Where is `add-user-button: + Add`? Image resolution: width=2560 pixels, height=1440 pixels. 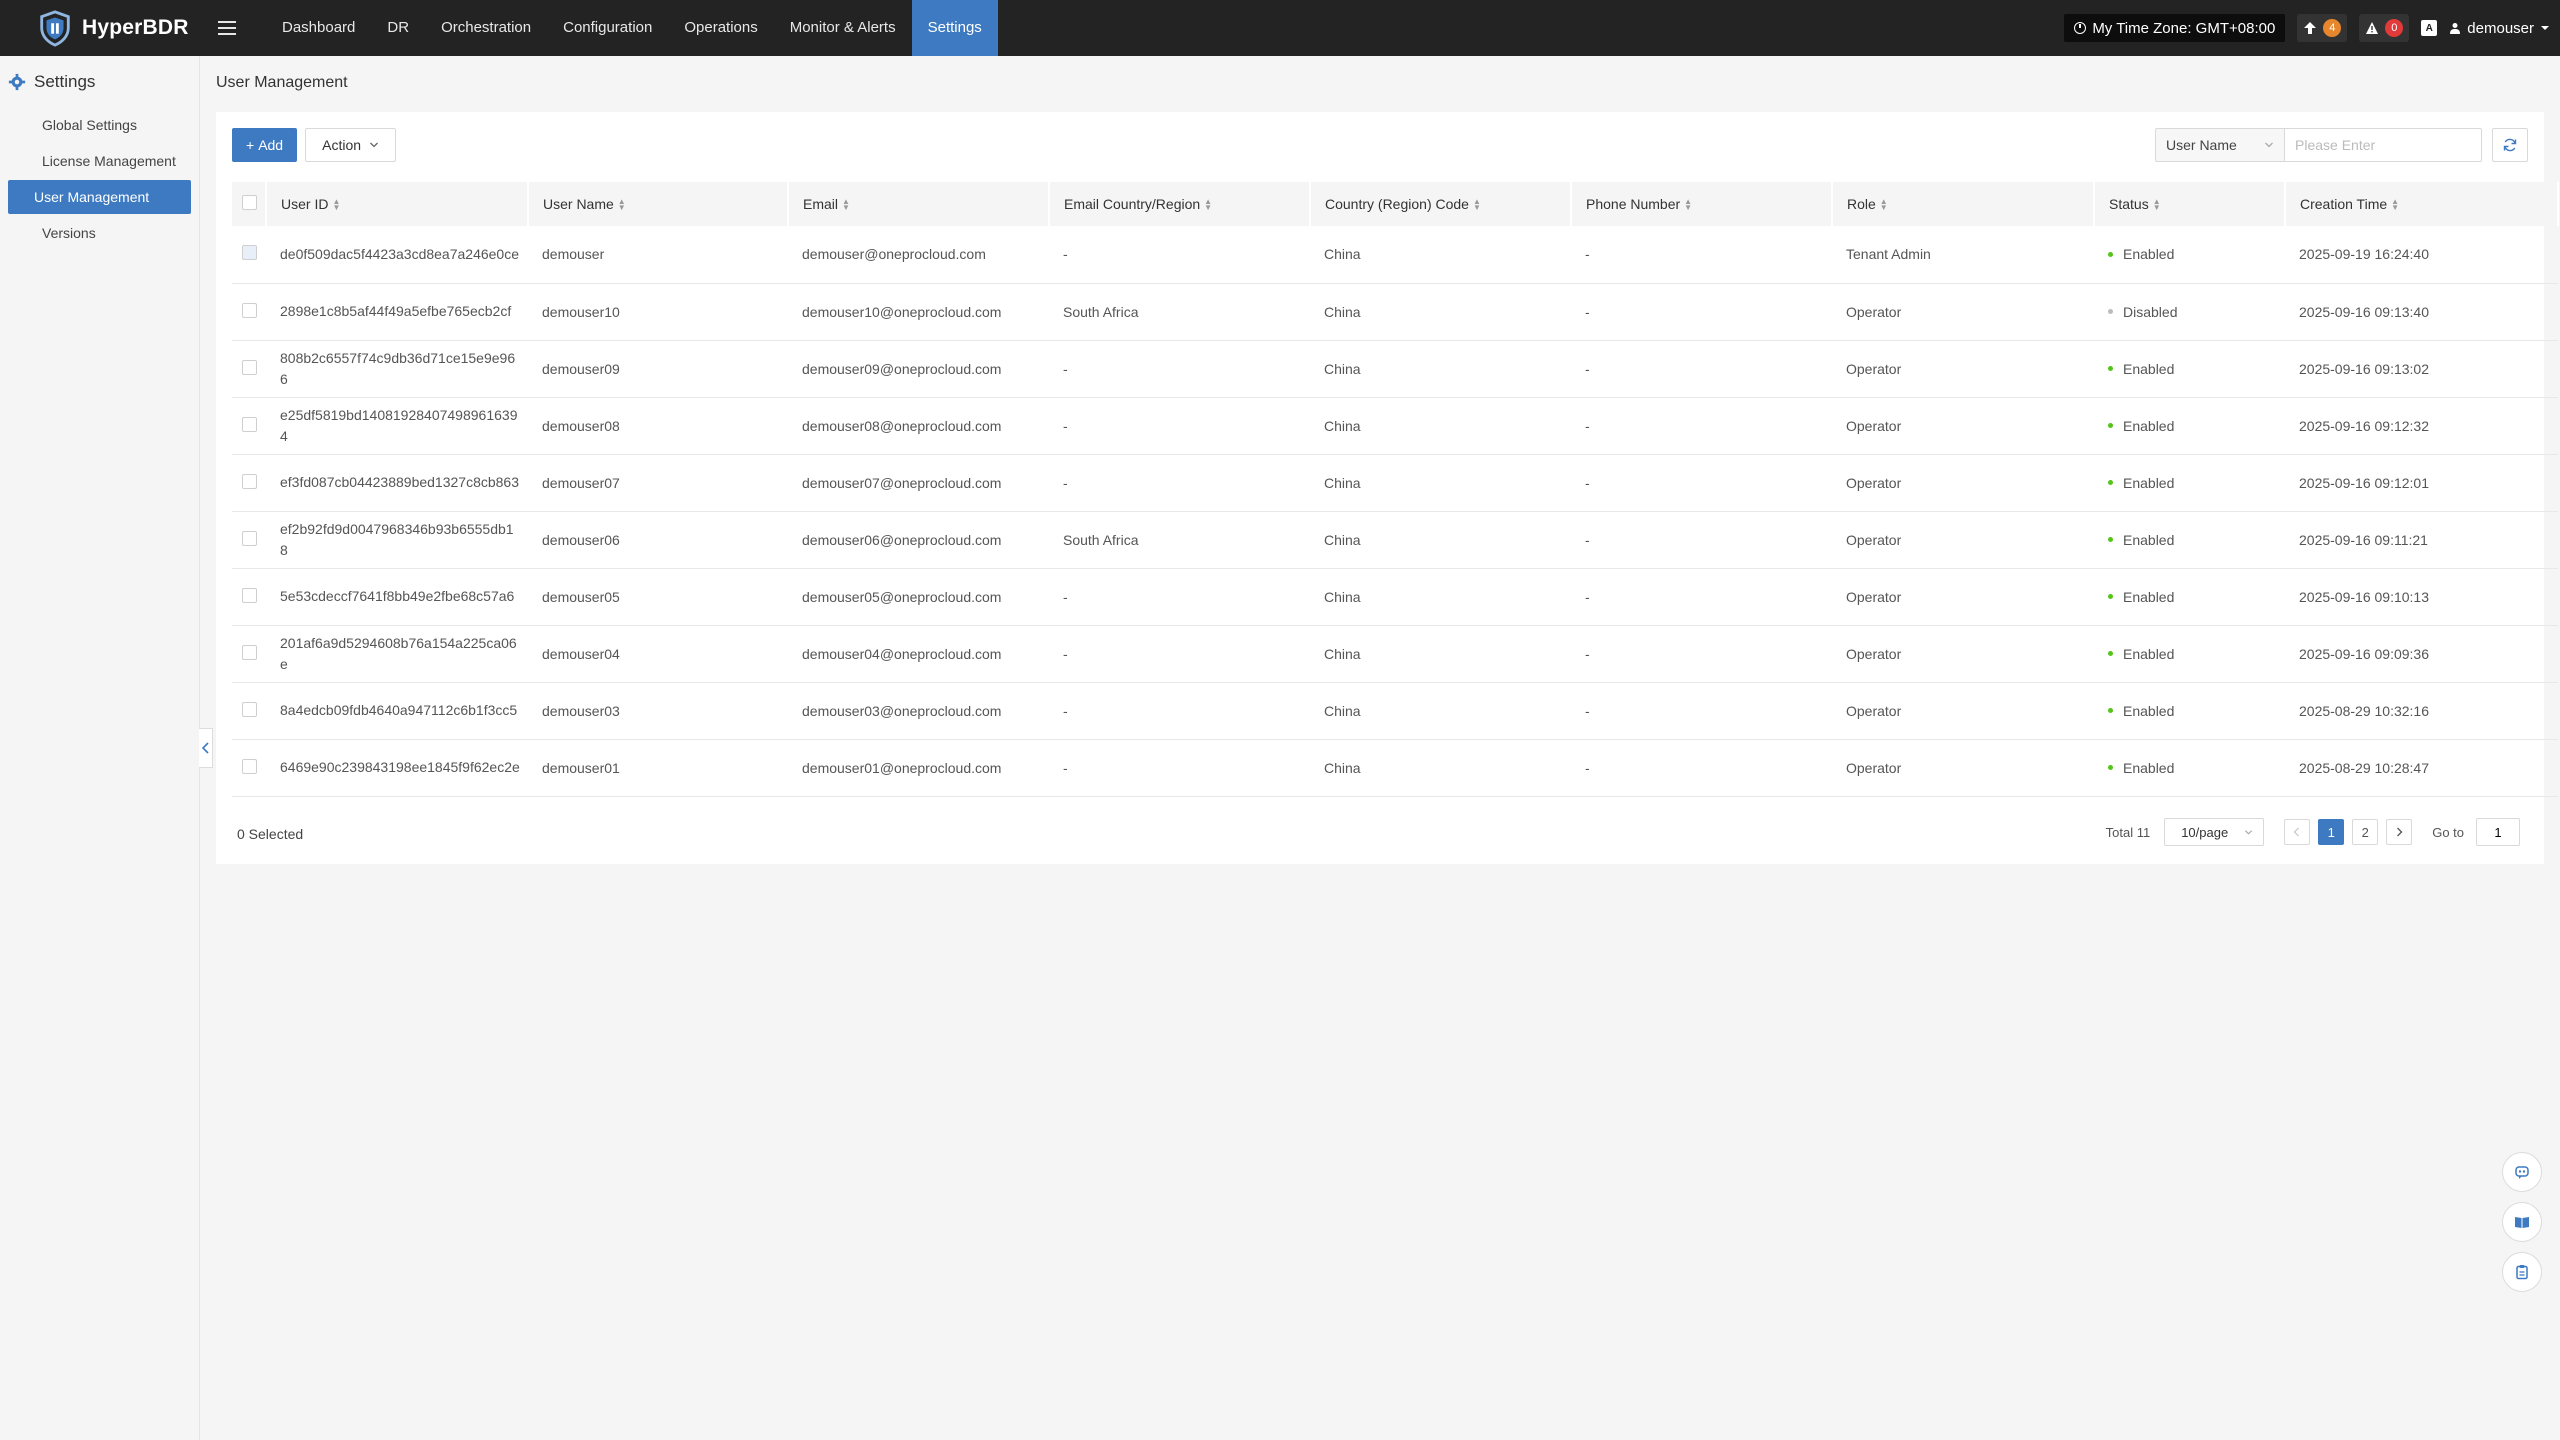 add-user-button: + Add is located at coordinates (265, 145).